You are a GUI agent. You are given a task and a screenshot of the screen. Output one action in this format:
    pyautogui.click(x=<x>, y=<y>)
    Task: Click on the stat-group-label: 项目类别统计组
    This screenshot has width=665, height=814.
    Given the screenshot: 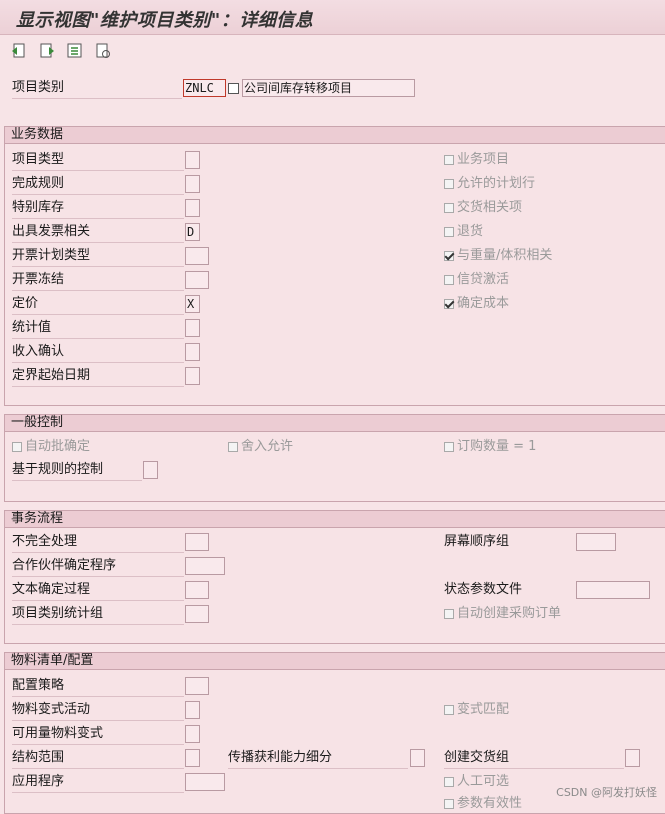 What is the action you would take?
    pyautogui.click(x=98, y=614)
    